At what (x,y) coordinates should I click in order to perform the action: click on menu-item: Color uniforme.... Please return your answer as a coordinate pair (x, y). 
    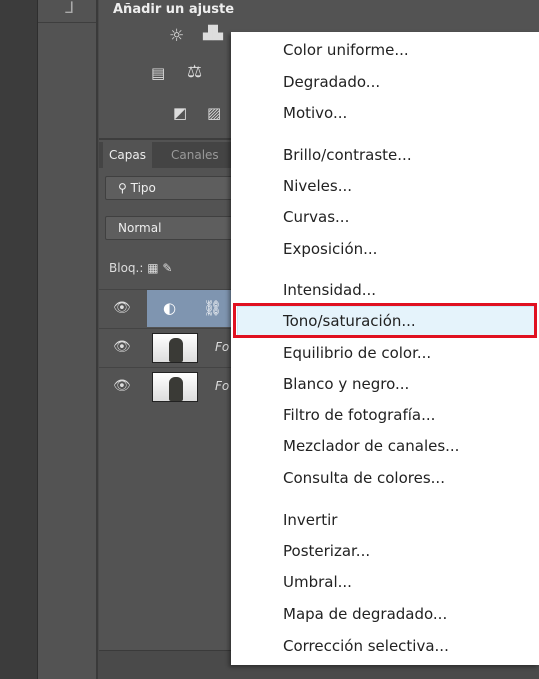
    Looking at the image, I should click on (346, 50).